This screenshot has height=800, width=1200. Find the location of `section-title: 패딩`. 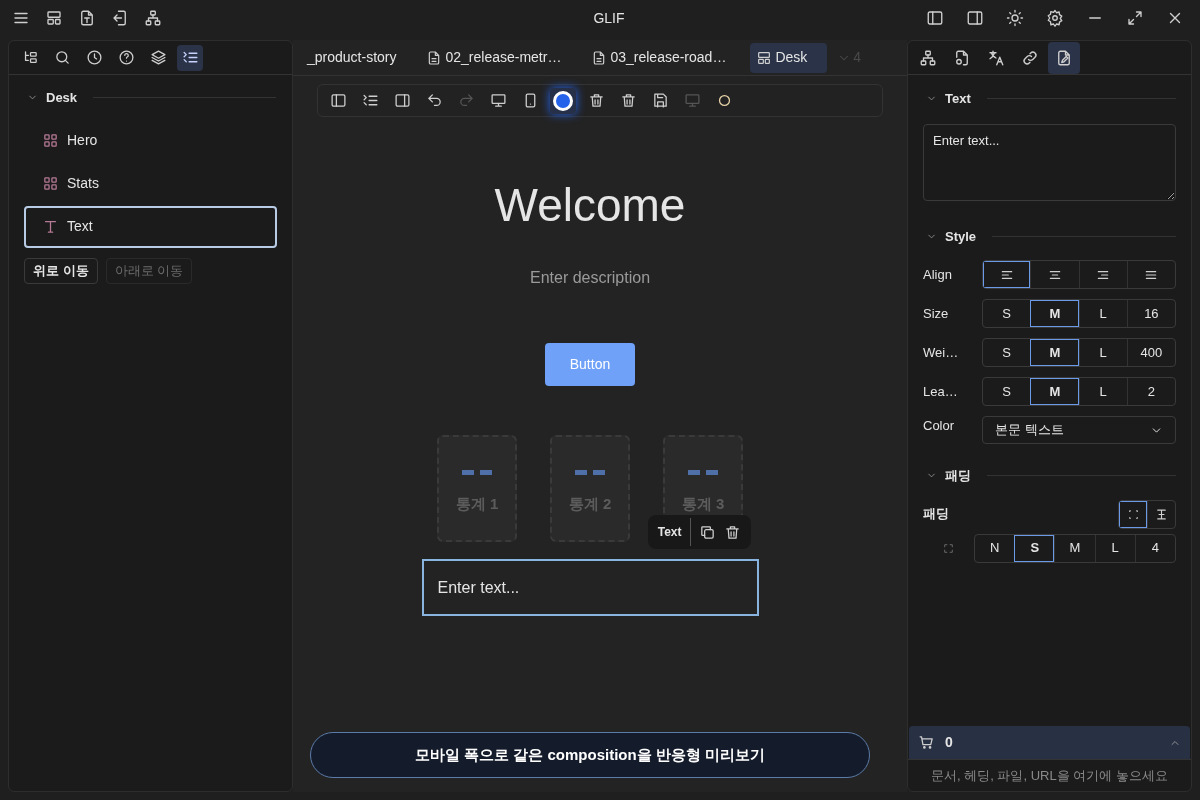

section-title: 패딩 is located at coordinates (958, 476).